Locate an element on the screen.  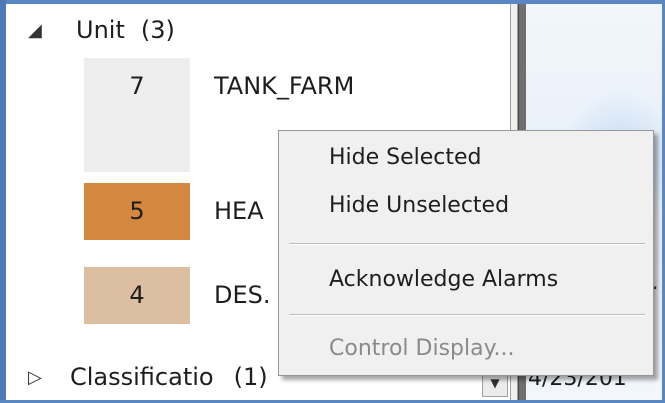
group-count: (1) is located at coordinates (250, 377).